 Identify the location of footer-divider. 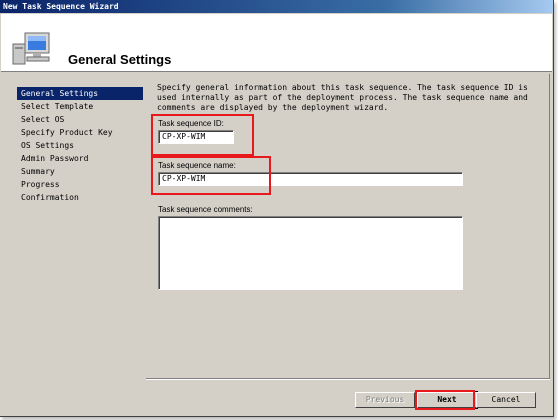
(348, 379).